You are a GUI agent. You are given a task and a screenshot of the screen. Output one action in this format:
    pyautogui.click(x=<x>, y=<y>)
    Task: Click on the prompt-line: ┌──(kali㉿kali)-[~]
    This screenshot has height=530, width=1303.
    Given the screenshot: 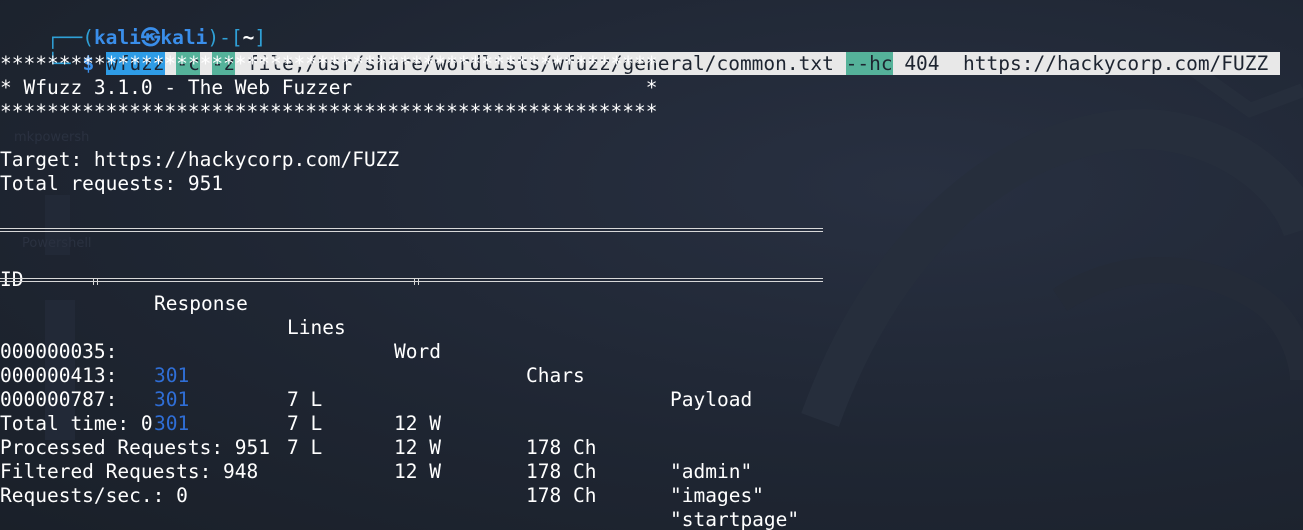 What is the action you would take?
    pyautogui.click(x=133, y=25)
    